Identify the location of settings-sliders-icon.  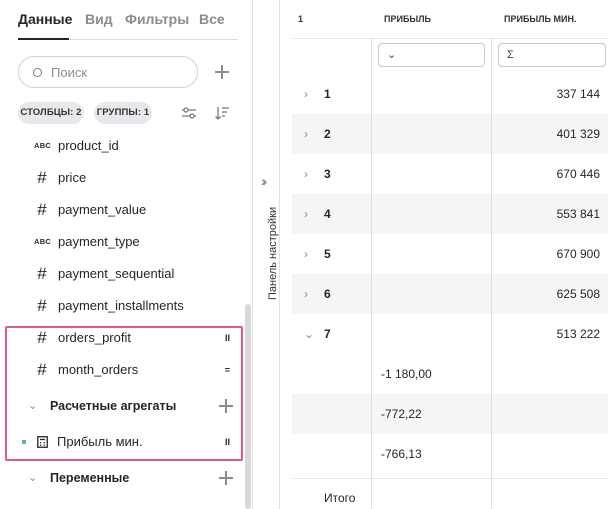
(189, 113).